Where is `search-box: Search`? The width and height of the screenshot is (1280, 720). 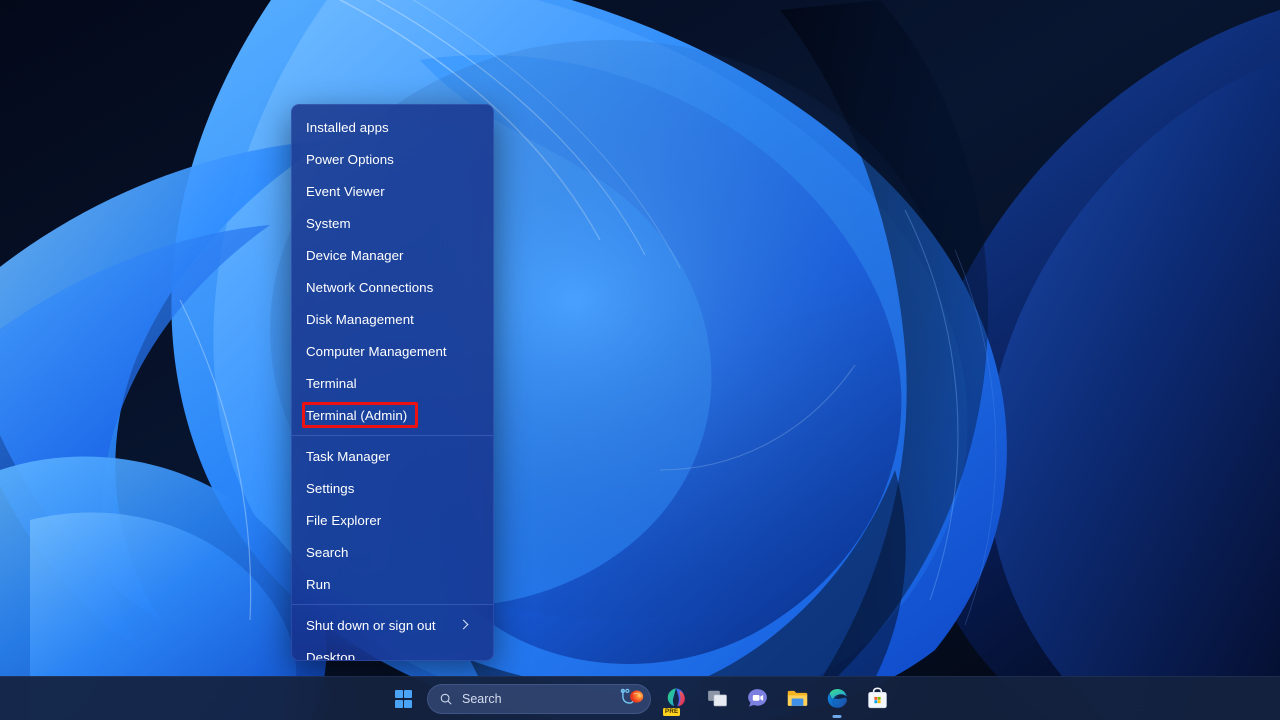
search-box: Search is located at coordinates (539, 698).